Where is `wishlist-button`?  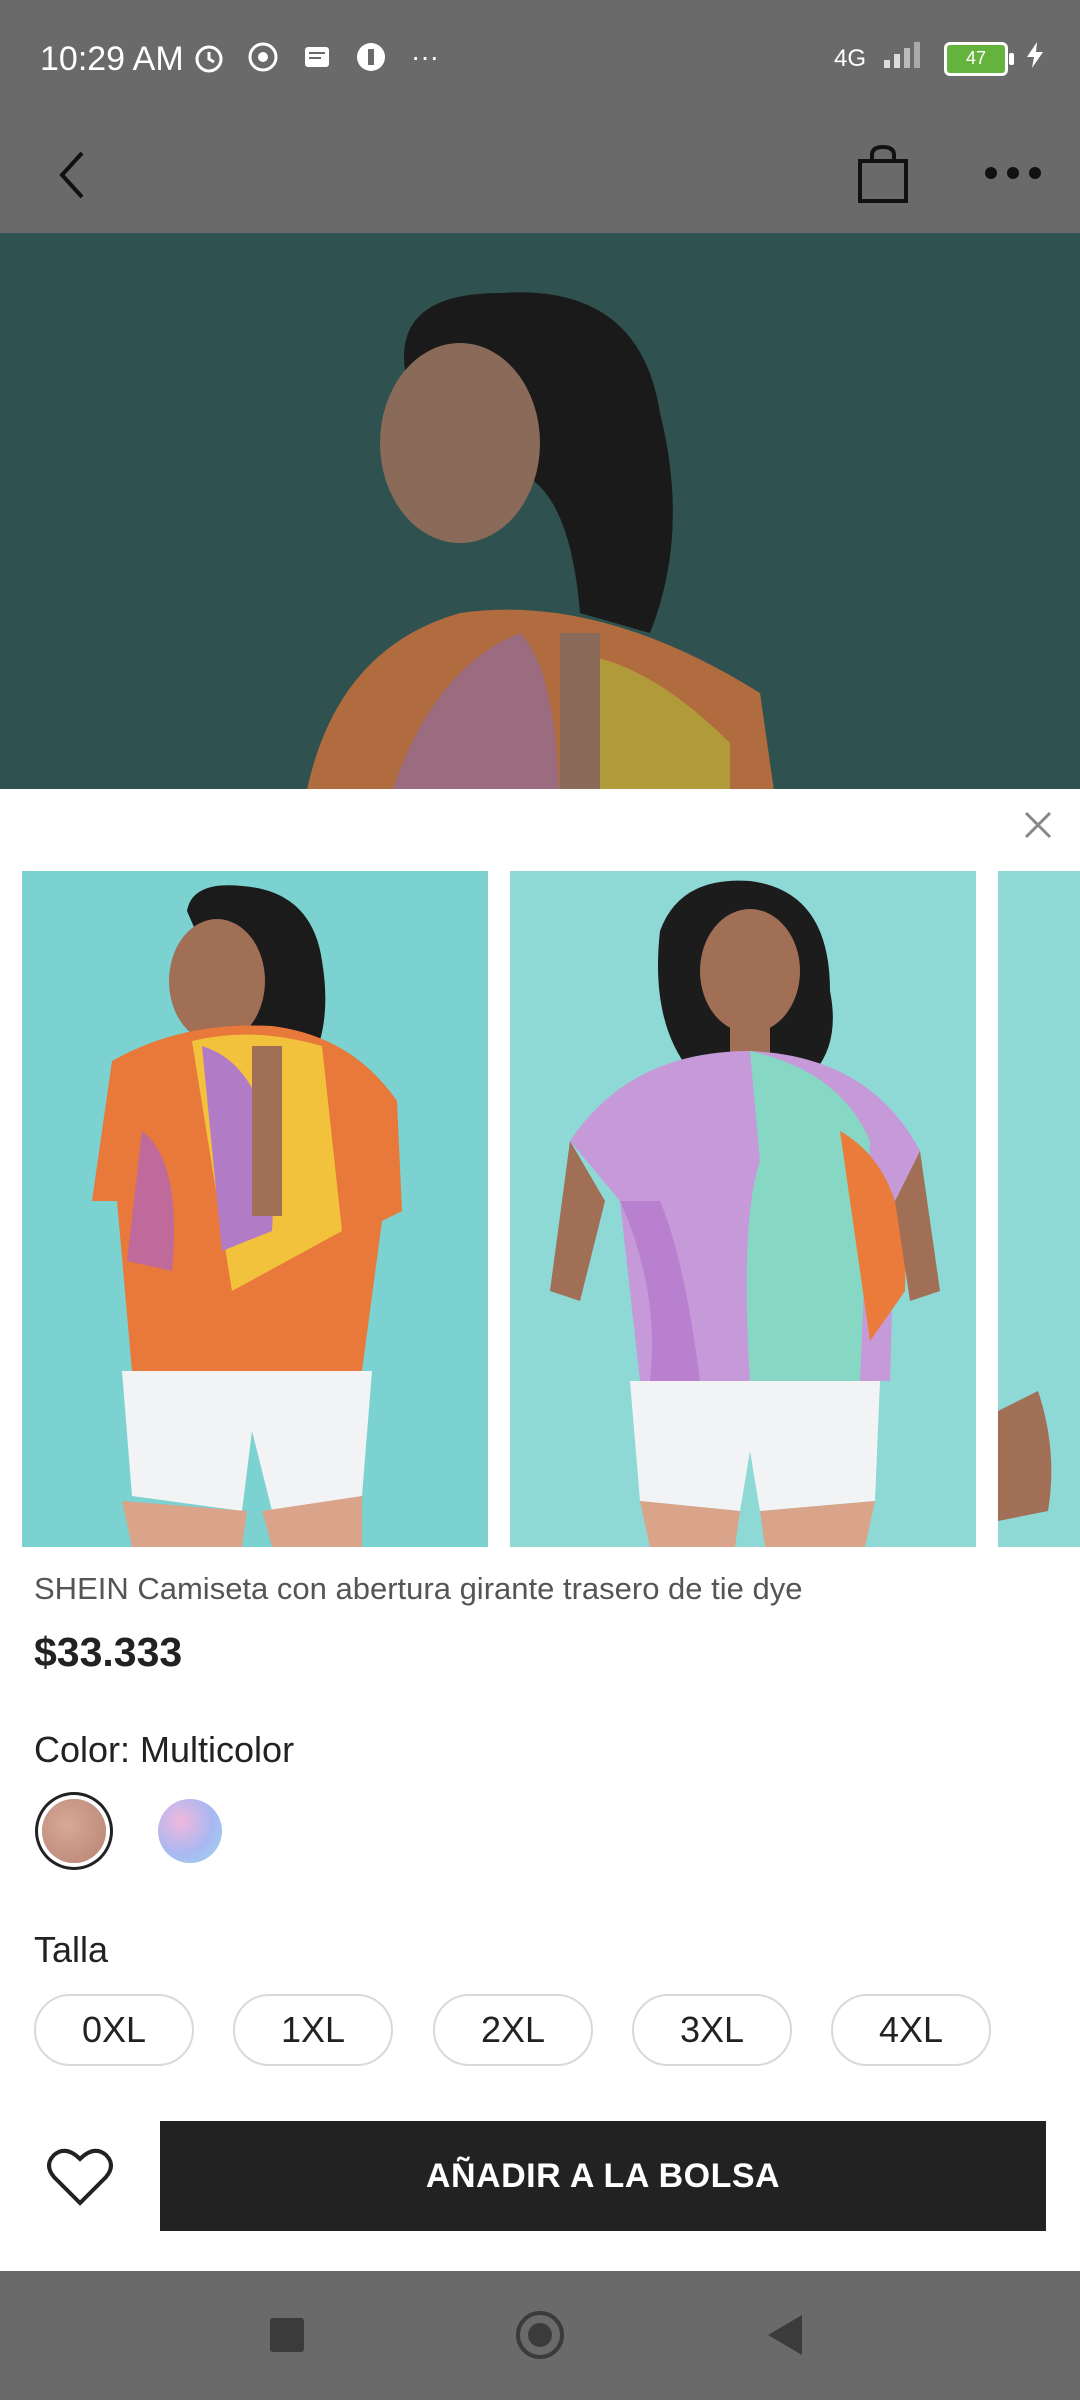
wishlist-button is located at coordinates (80, 2177).